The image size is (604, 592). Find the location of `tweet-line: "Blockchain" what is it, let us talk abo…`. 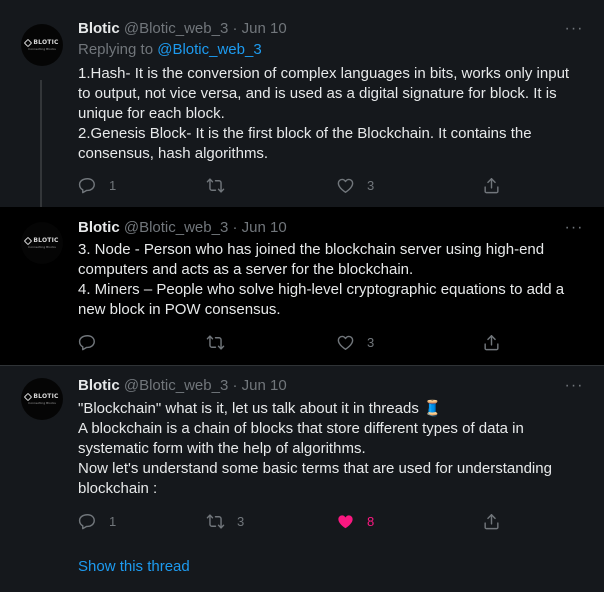

tweet-line: "Blockchain" what is it, let us talk abo… is located at coordinates (260, 408).